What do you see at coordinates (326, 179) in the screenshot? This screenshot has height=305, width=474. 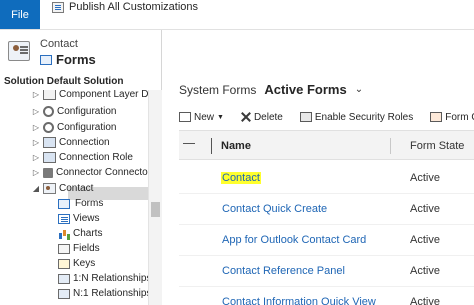 I see `table-row: Contact Active` at bounding box center [326, 179].